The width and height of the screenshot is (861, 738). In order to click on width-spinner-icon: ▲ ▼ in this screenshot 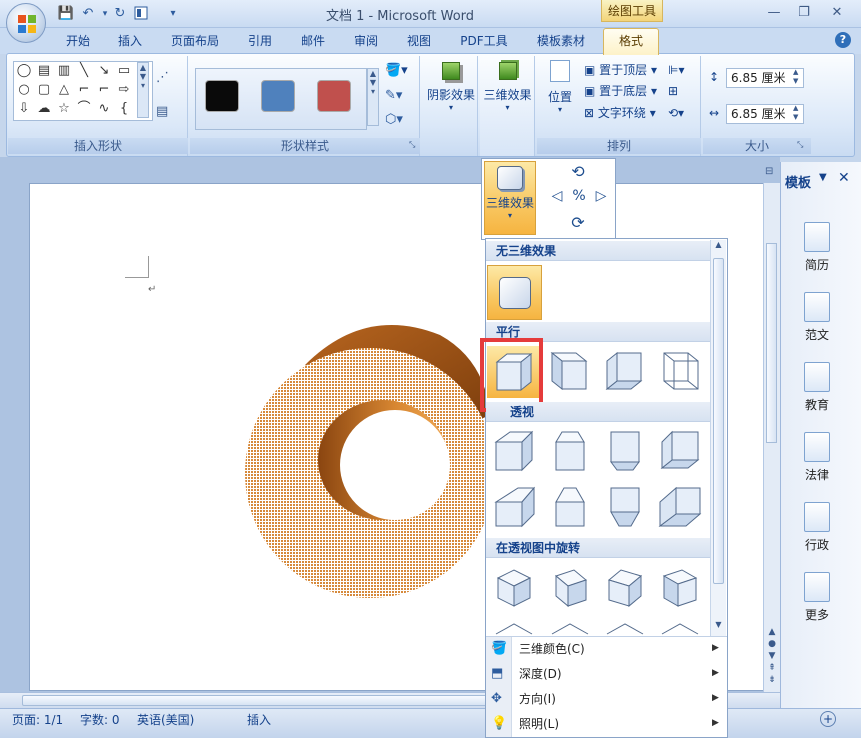, I will do `click(798, 113)`.